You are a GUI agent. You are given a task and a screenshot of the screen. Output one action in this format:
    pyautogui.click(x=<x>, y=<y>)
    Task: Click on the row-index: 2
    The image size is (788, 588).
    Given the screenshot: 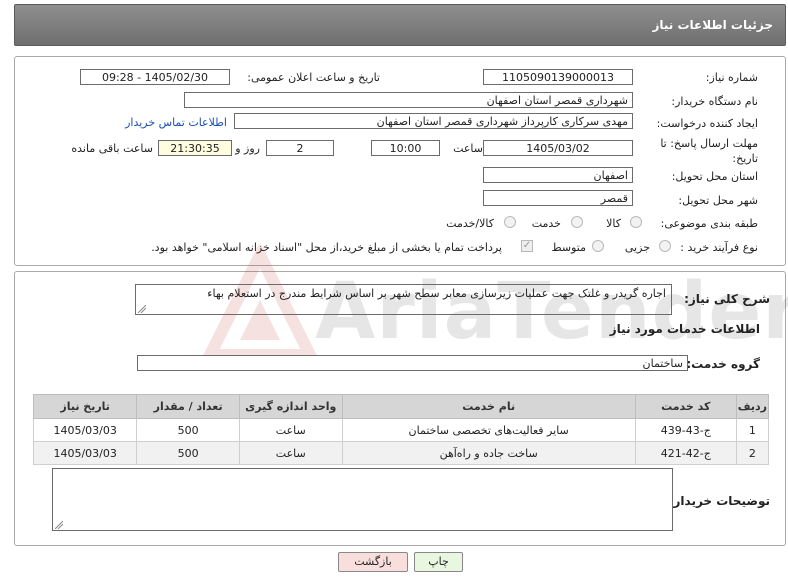 What is the action you would take?
    pyautogui.click(x=752, y=453)
    